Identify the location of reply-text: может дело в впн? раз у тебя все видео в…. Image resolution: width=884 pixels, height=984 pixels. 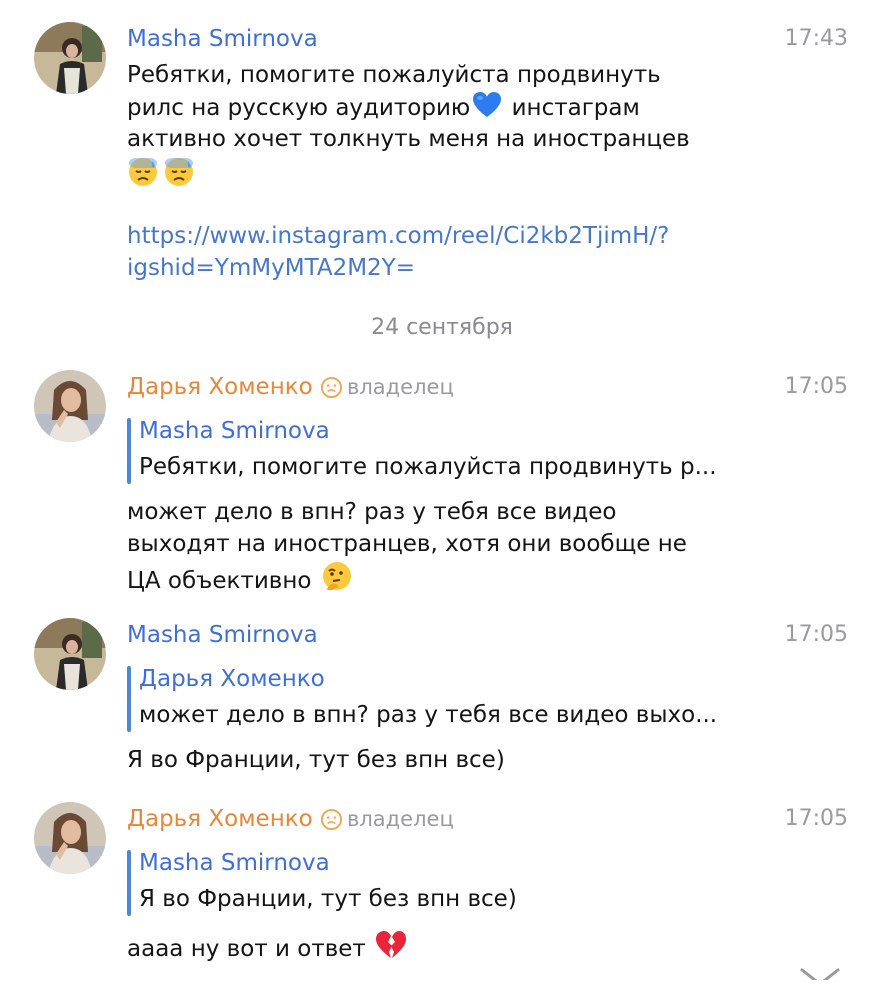
(428, 715).